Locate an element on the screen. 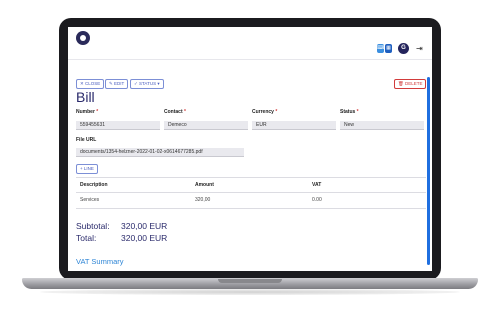 Image resolution: width=500 pixels, height=333 pixels. app-logo is located at coordinates (83, 38).